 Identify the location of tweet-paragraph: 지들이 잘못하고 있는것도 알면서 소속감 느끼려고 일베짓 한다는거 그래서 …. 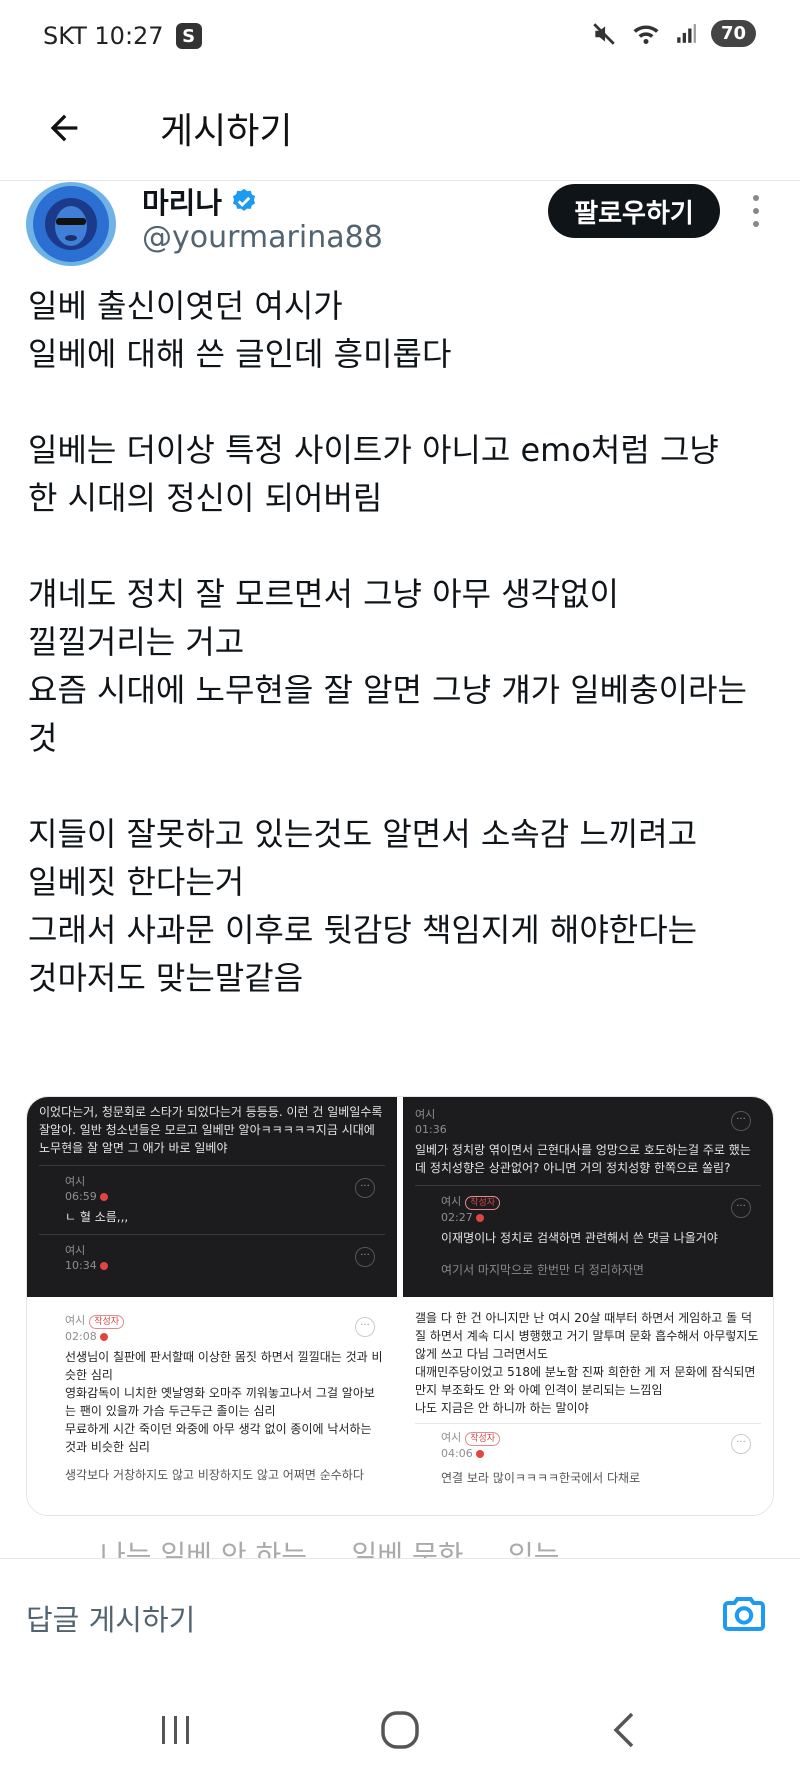
(363, 906).